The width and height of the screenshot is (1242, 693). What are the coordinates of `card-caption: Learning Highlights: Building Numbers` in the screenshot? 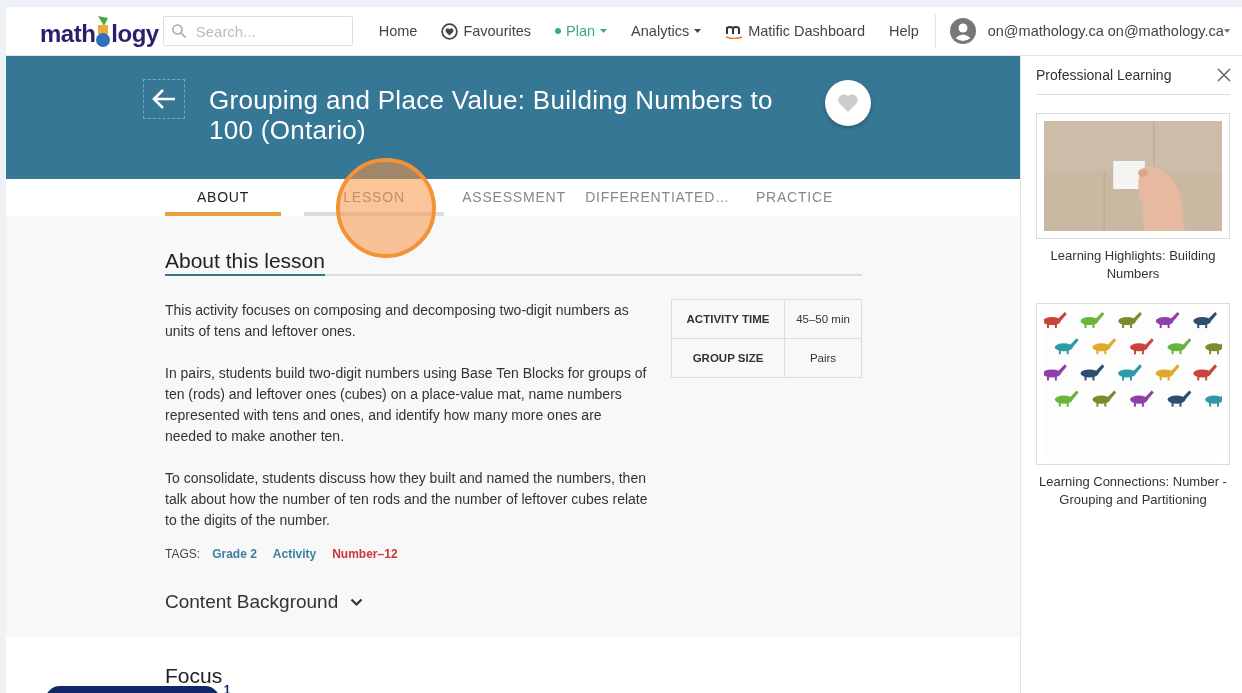 It's located at (1133, 265).